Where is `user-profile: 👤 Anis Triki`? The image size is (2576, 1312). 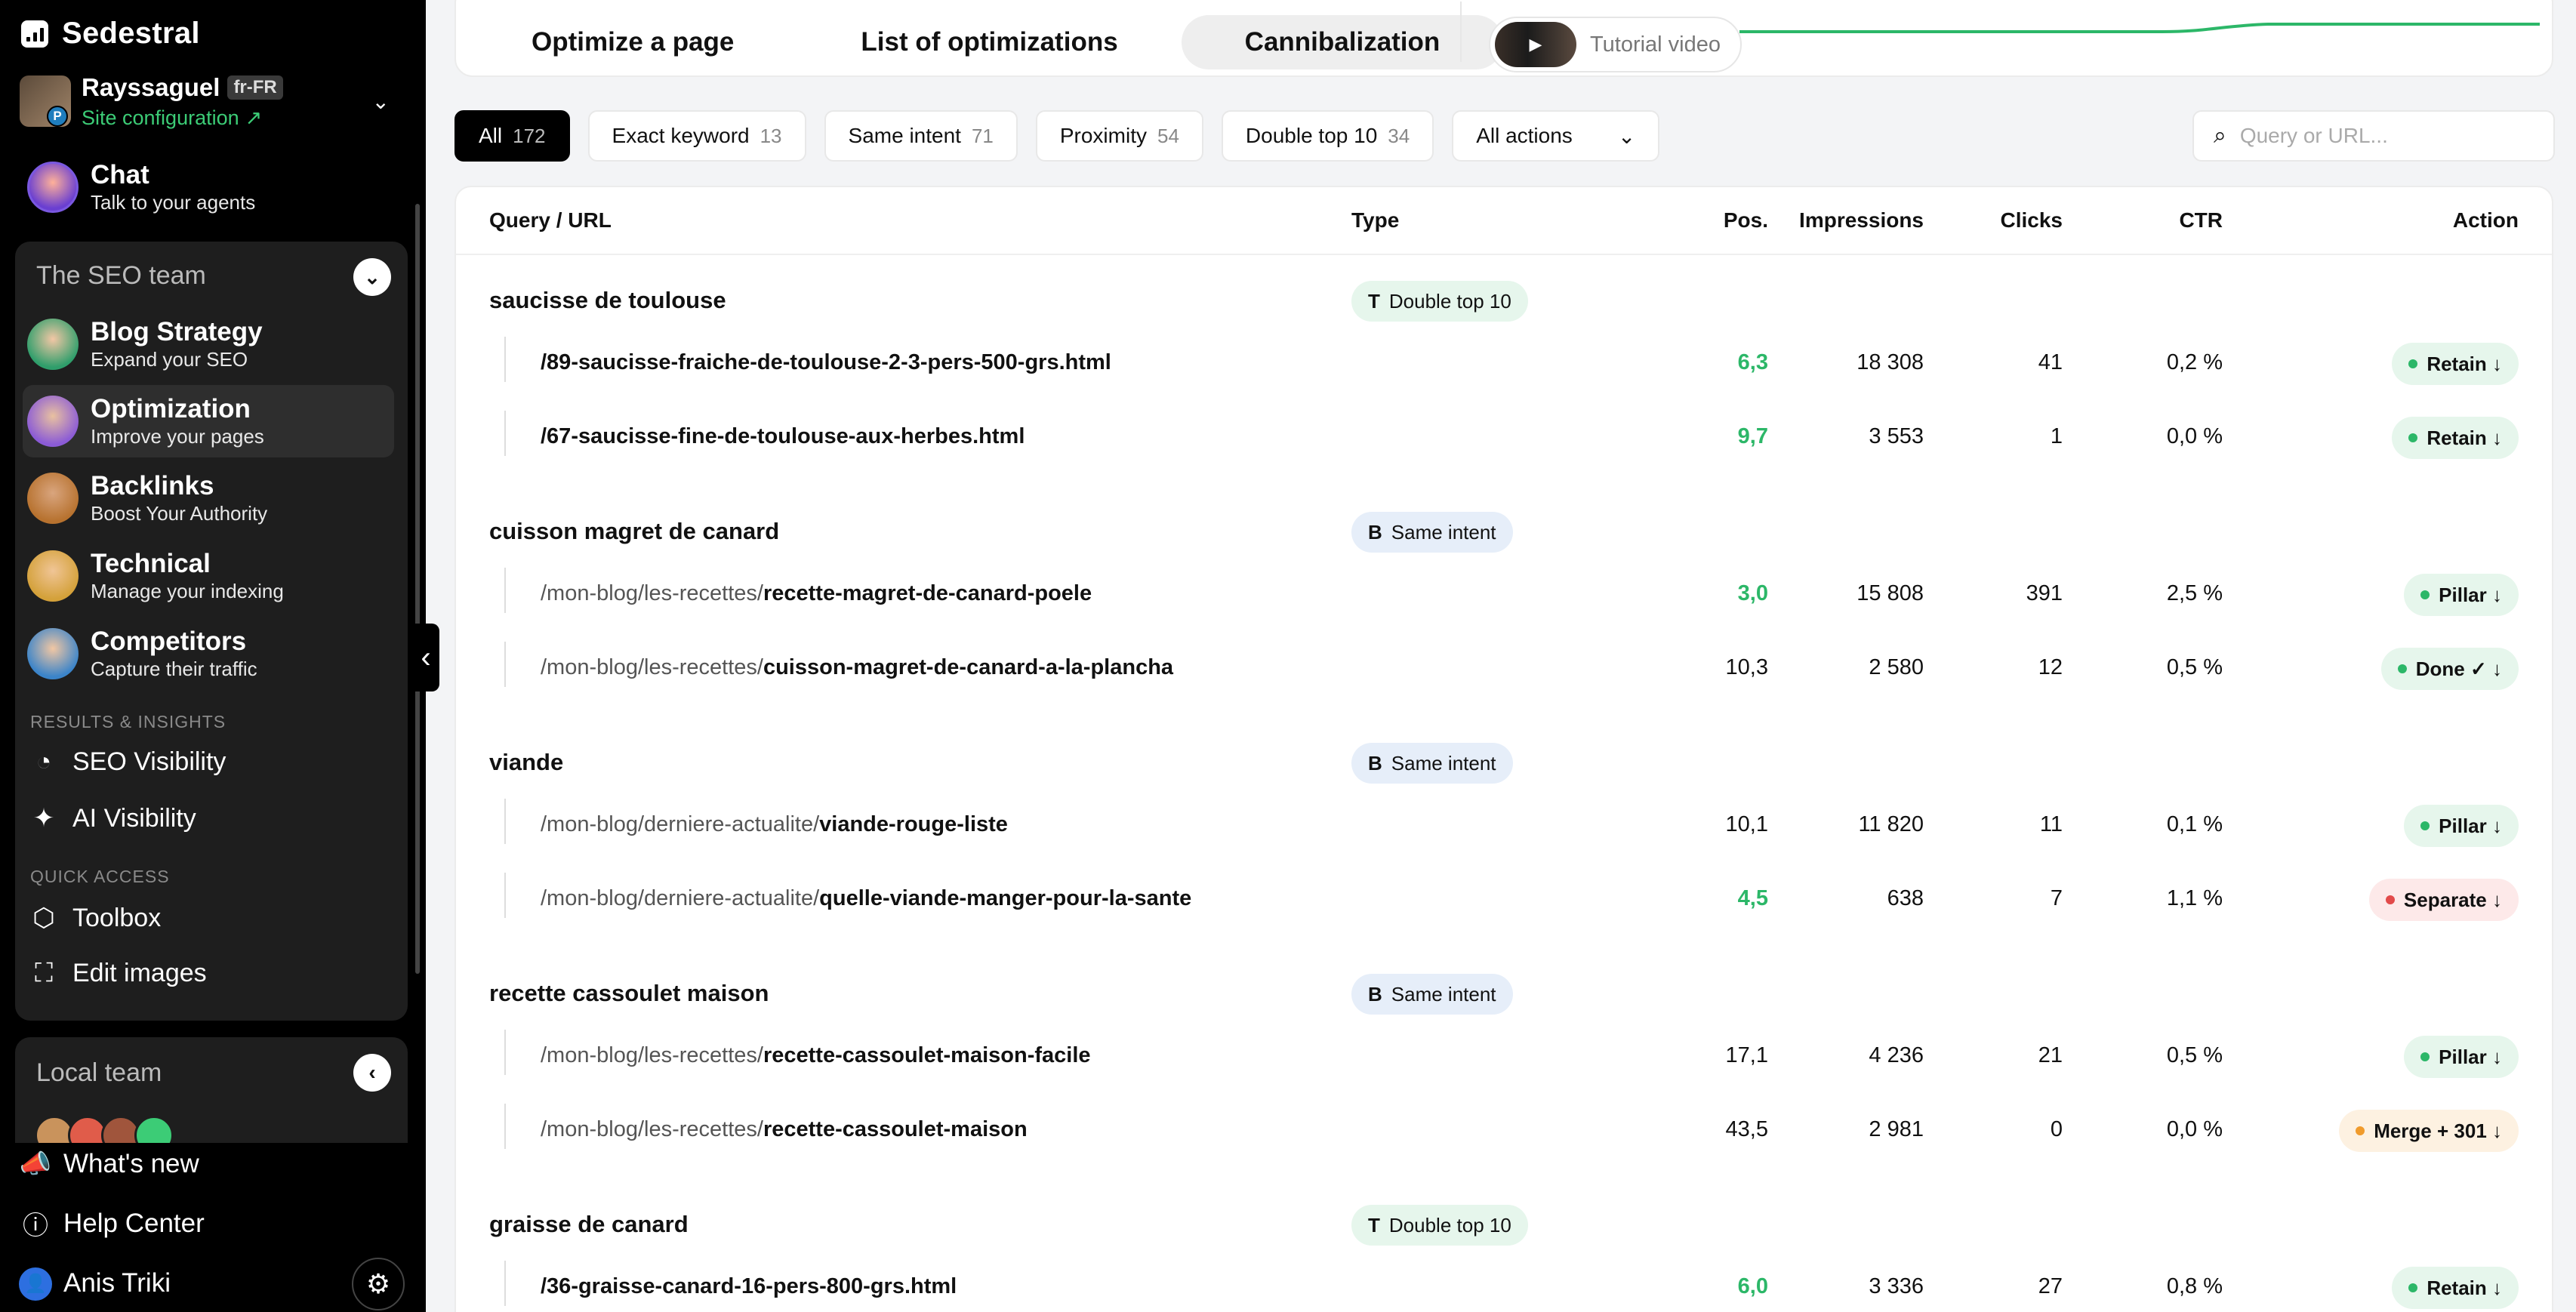 user-profile: 👤 Anis Triki is located at coordinates (94, 1284).